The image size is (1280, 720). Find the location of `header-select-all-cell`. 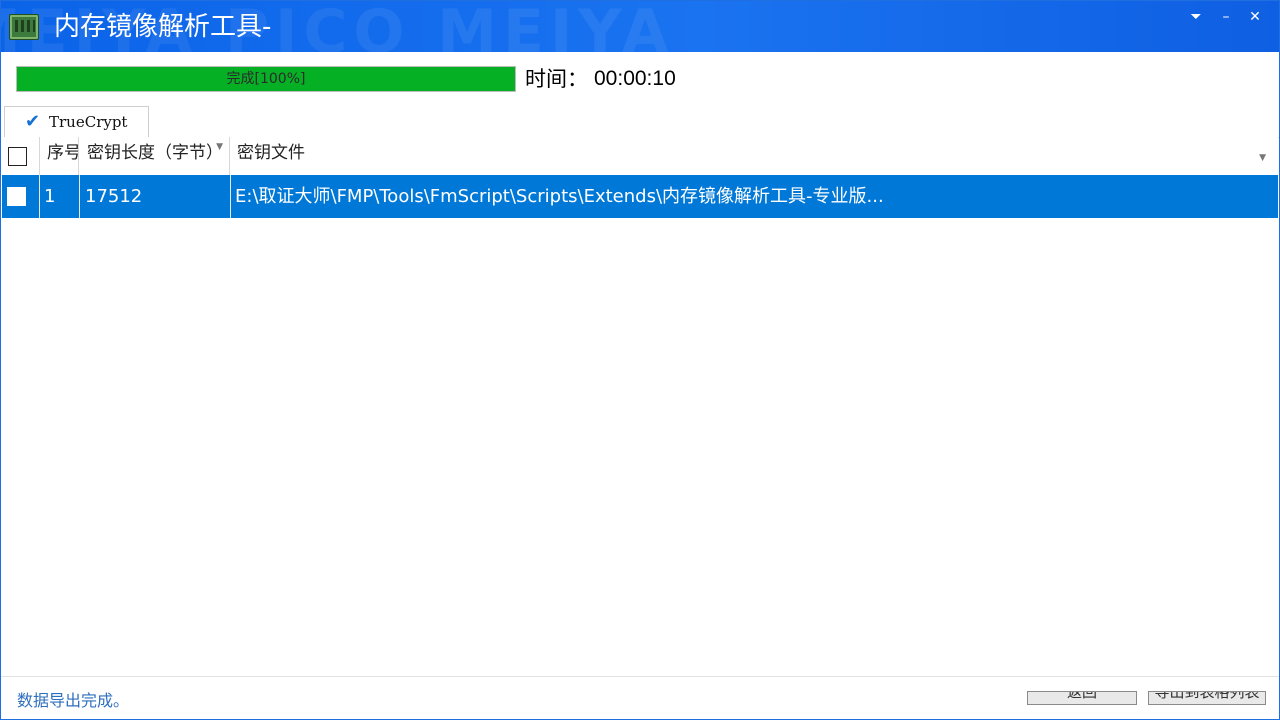

header-select-all-cell is located at coordinates (21, 156).